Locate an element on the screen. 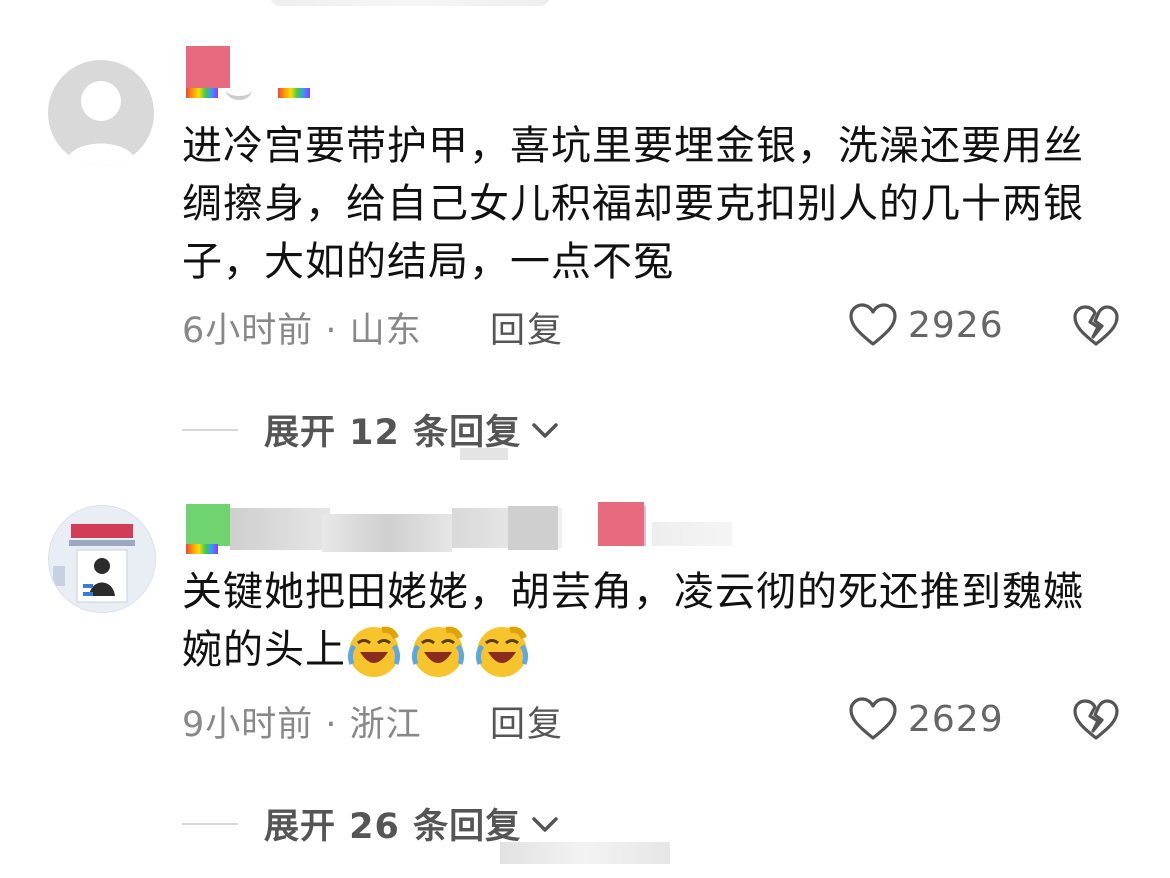 The height and width of the screenshot is (878, 1170). reply-button: 回复 is located at coordinates (527, 721).